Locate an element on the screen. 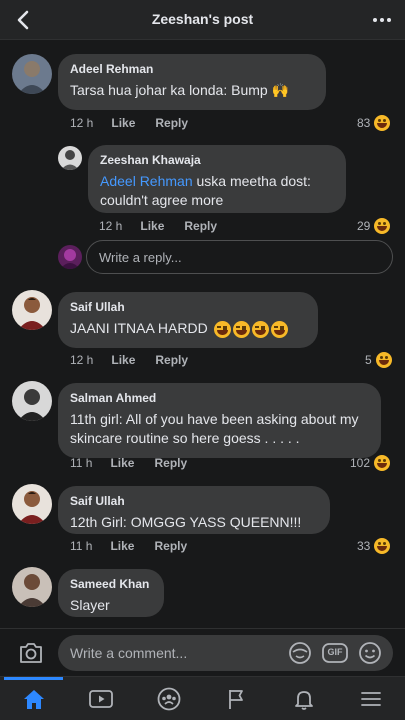  avatar-adeel-rehman is located at coordinates (32, 74).